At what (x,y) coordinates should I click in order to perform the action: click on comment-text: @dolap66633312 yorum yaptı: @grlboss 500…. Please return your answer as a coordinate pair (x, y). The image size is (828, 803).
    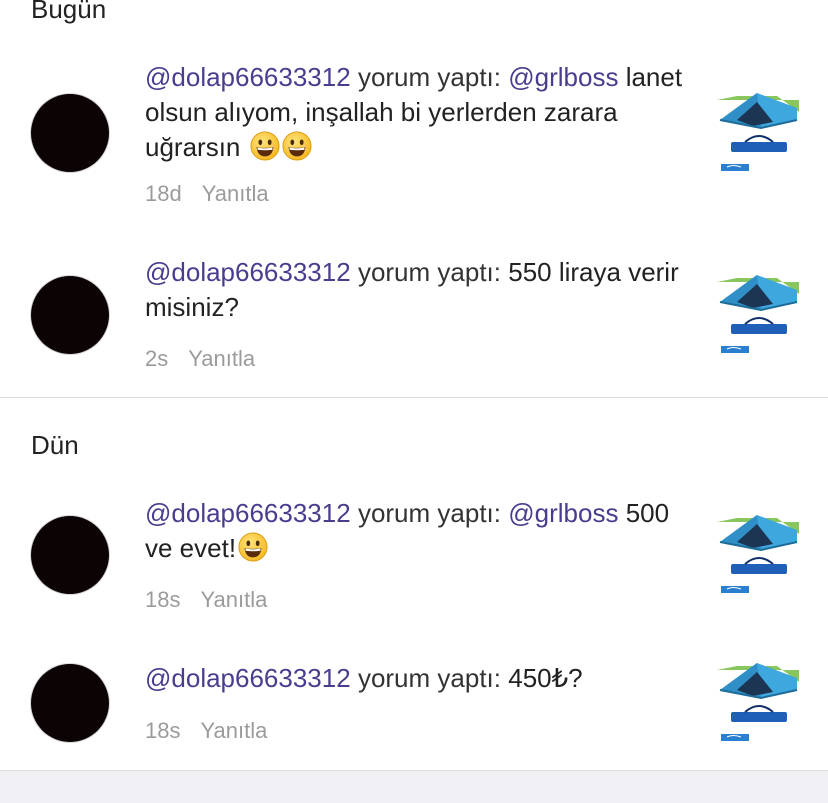
    Looking at the image, I should click on (417, 533).